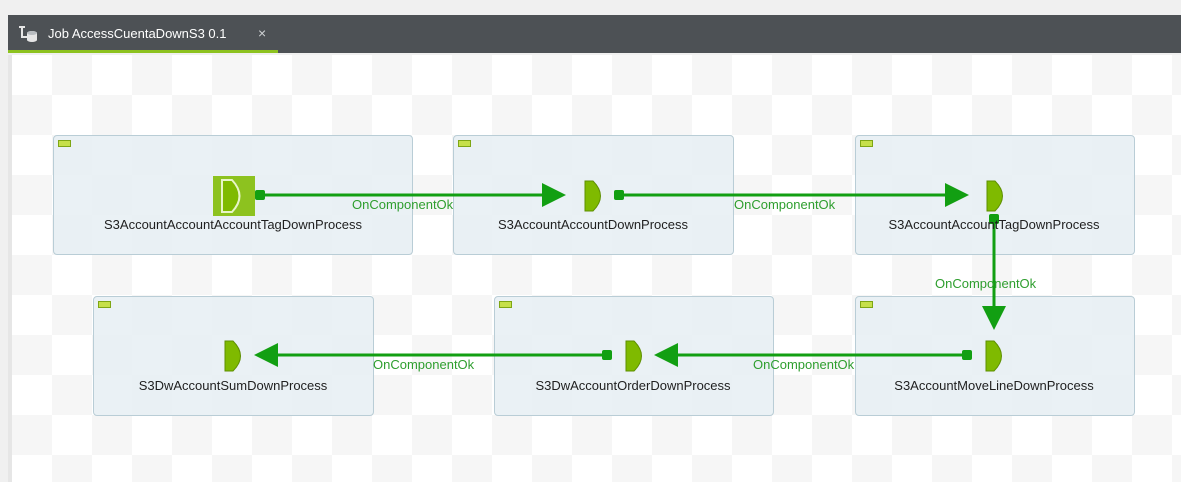 The image size is (1181, 482). Describe the element at coordinates (632, 385) in the screenshot. I see `component-label: S3DwAccountOrderDownProcess` at that location.